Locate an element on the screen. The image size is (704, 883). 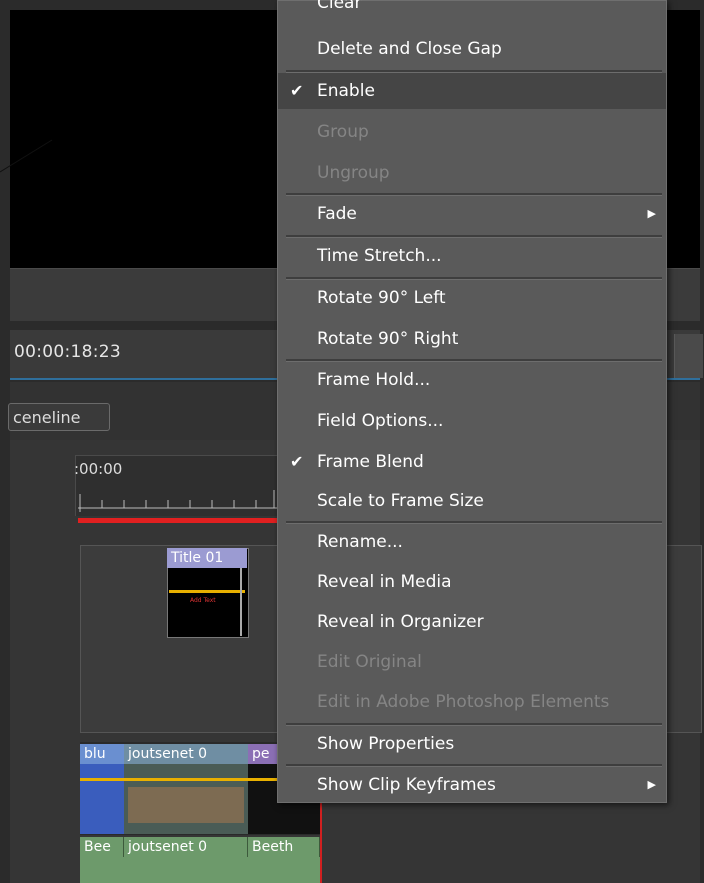
title-clip-label: Title 01 is located at coordinates (207, 558).